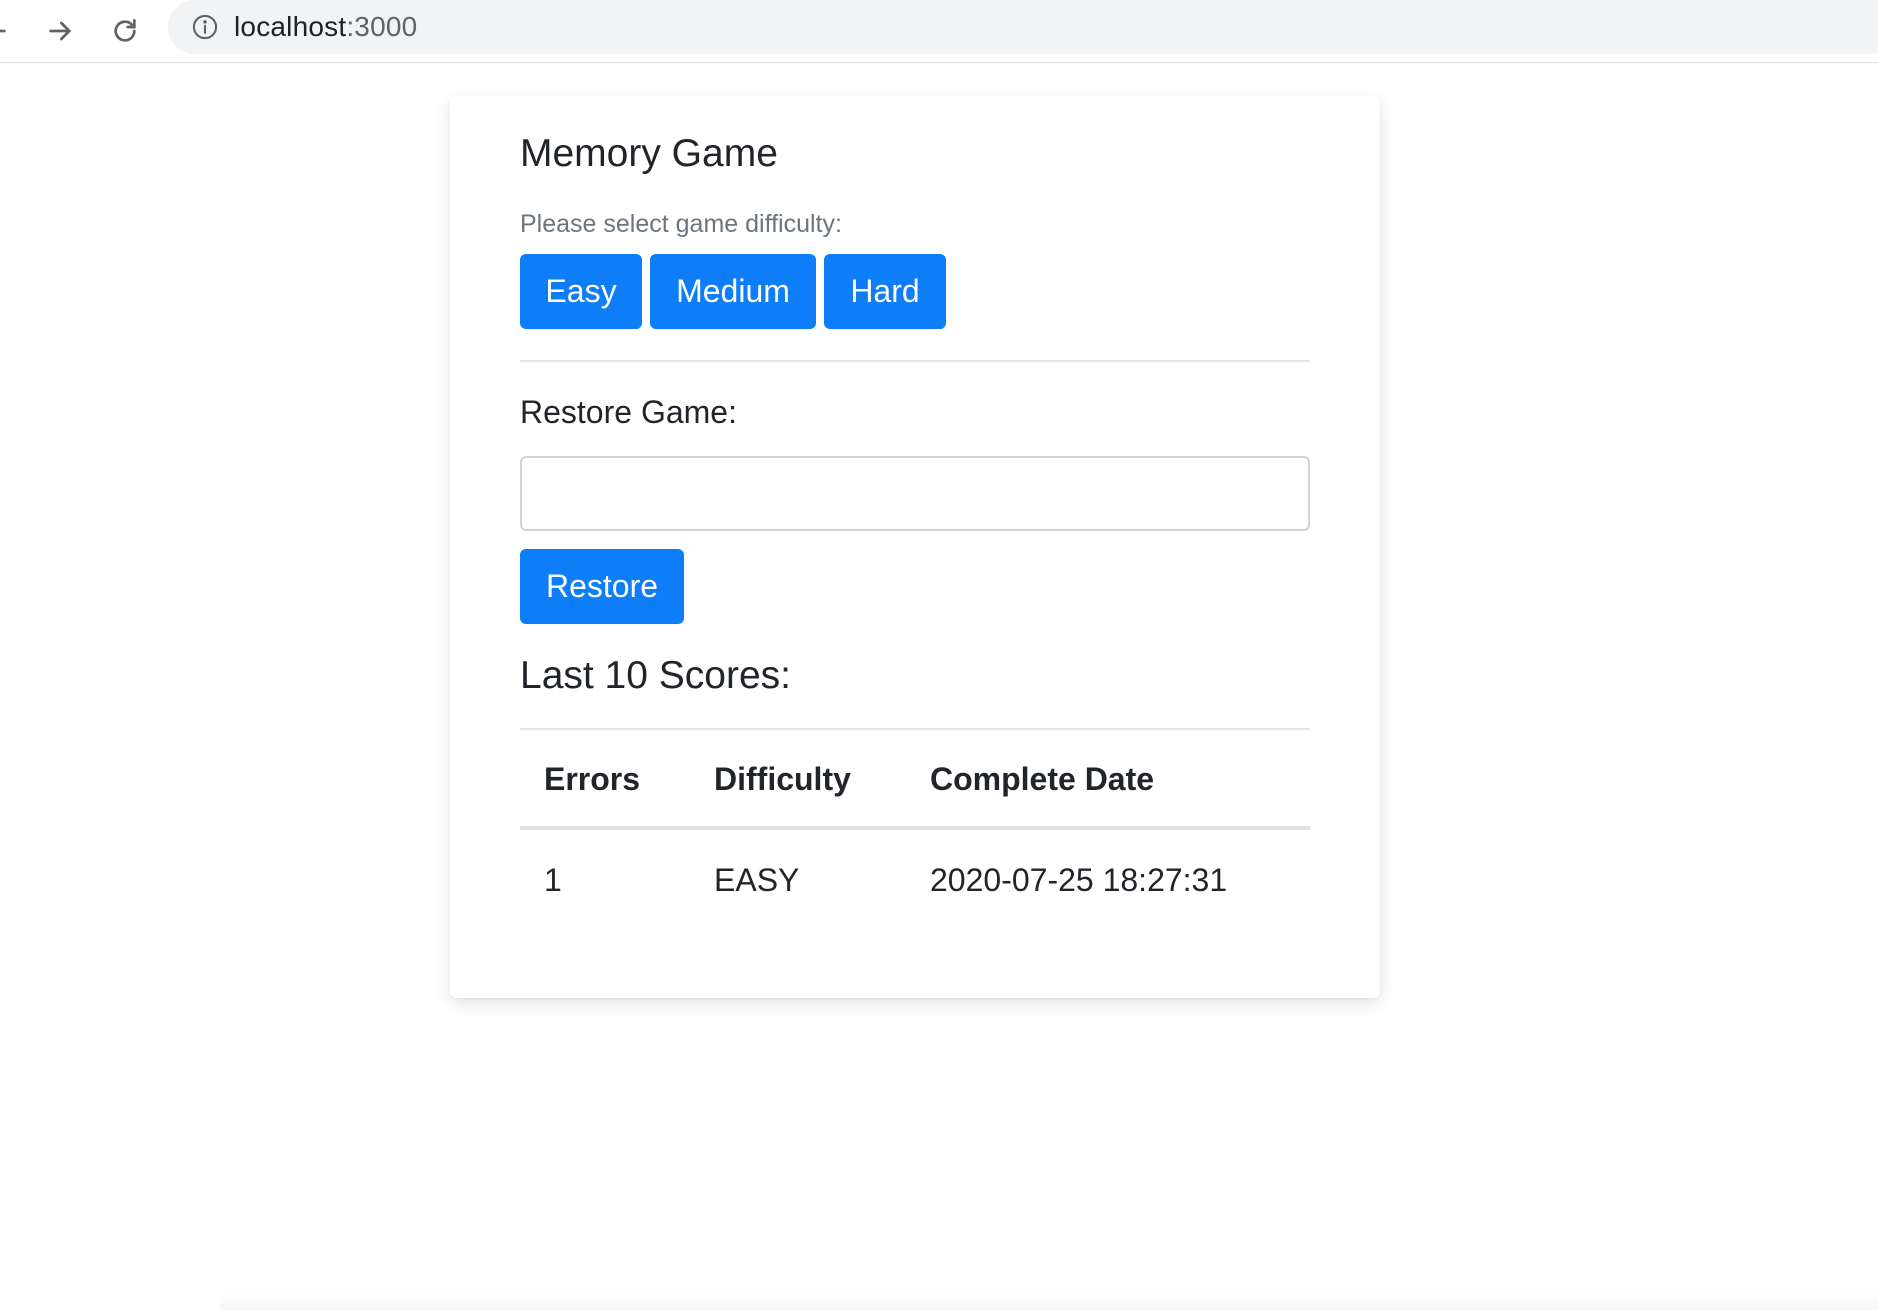 The width and height of the screenshot is (1878, 1310). I want to click on medium-button: Medium, so click(733, 291).